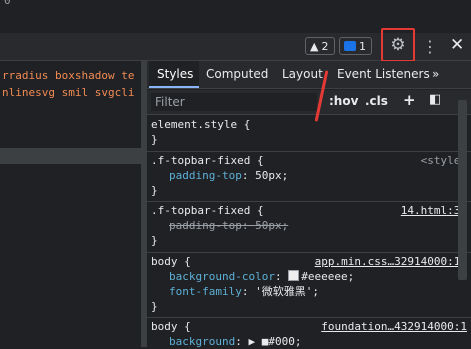  I want to click on css-value: #eeeeee;, so click(327, 276).